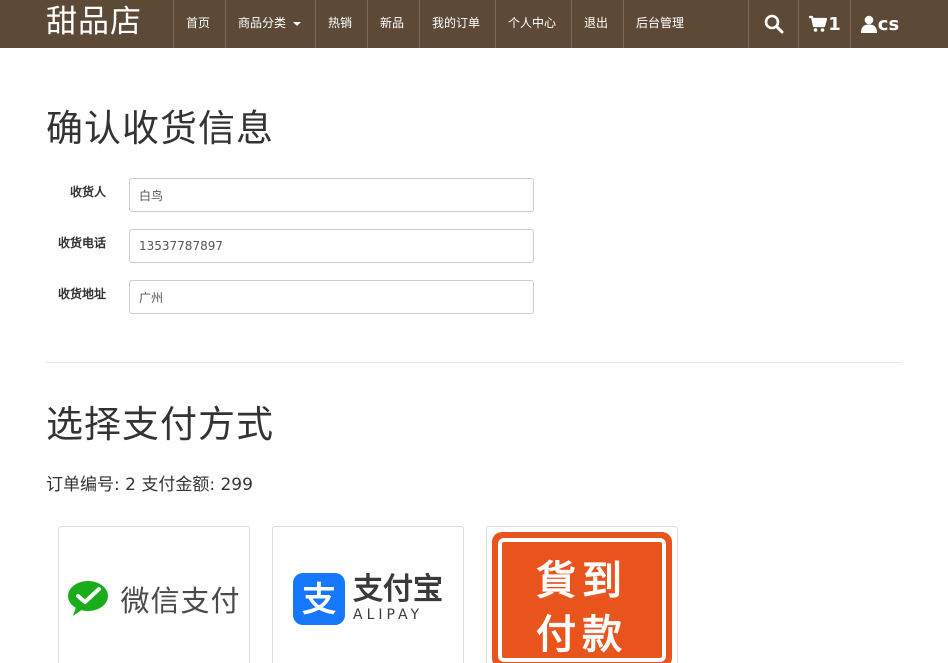  What do you see at coordinates (391, 24) in the screenshot?
I see `nav-new: 新品` at bounding box center [391, 24].